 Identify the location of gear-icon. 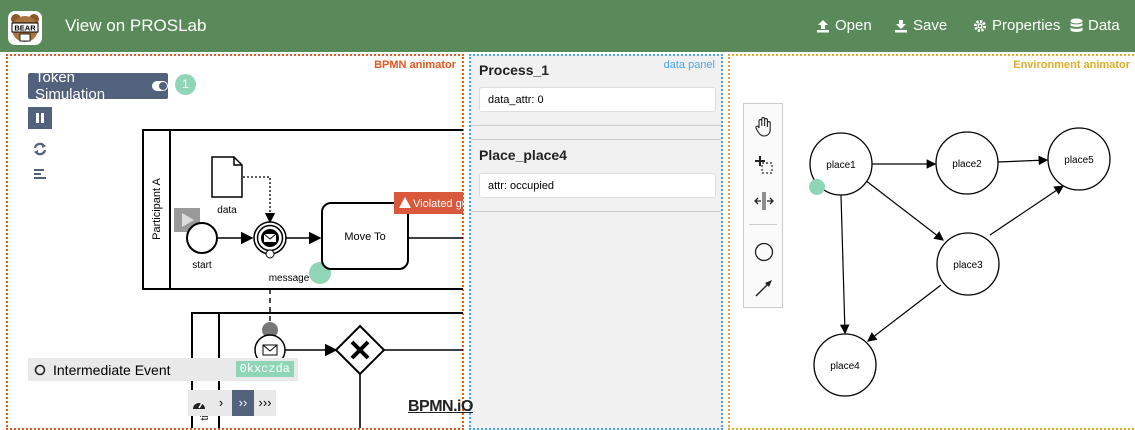
(980, 25).